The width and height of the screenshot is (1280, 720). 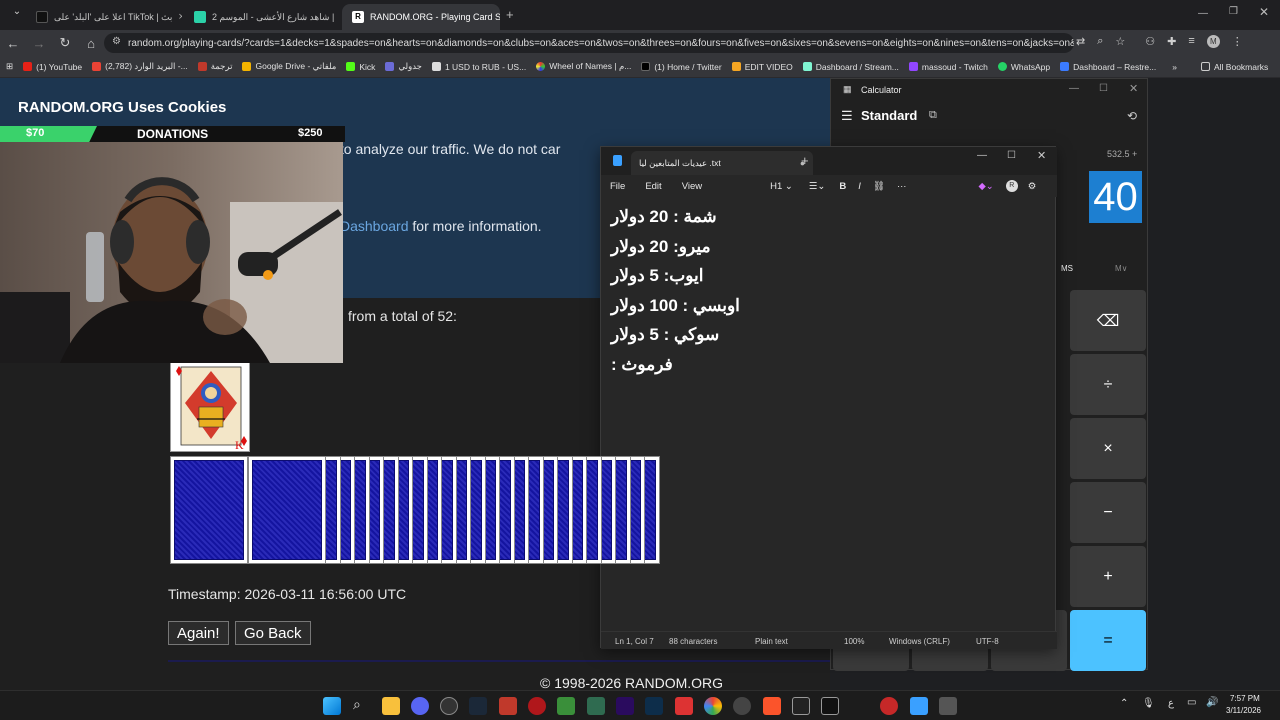 I want to click on puzzle-icon: ✚, so click(x=1171, y=41).